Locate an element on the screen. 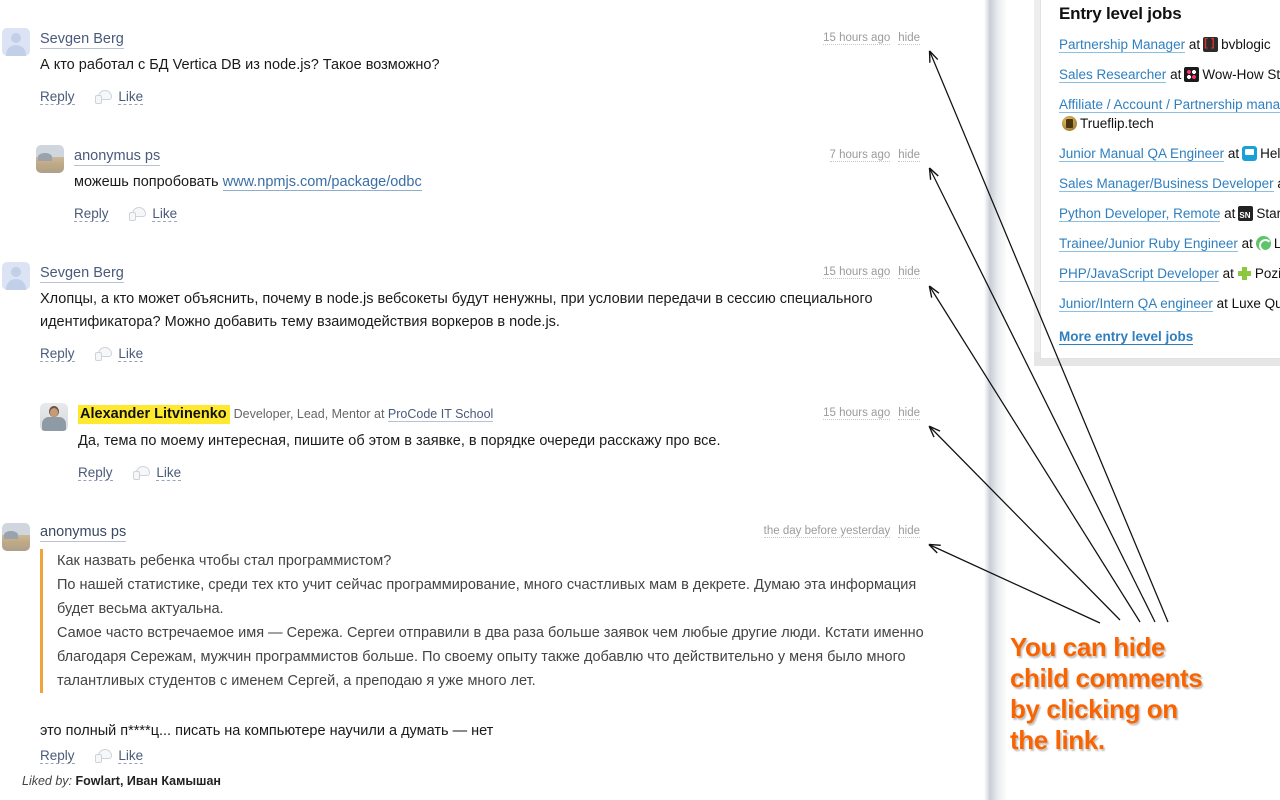  bvblogic-icon is located at coordinates (1211, 43).